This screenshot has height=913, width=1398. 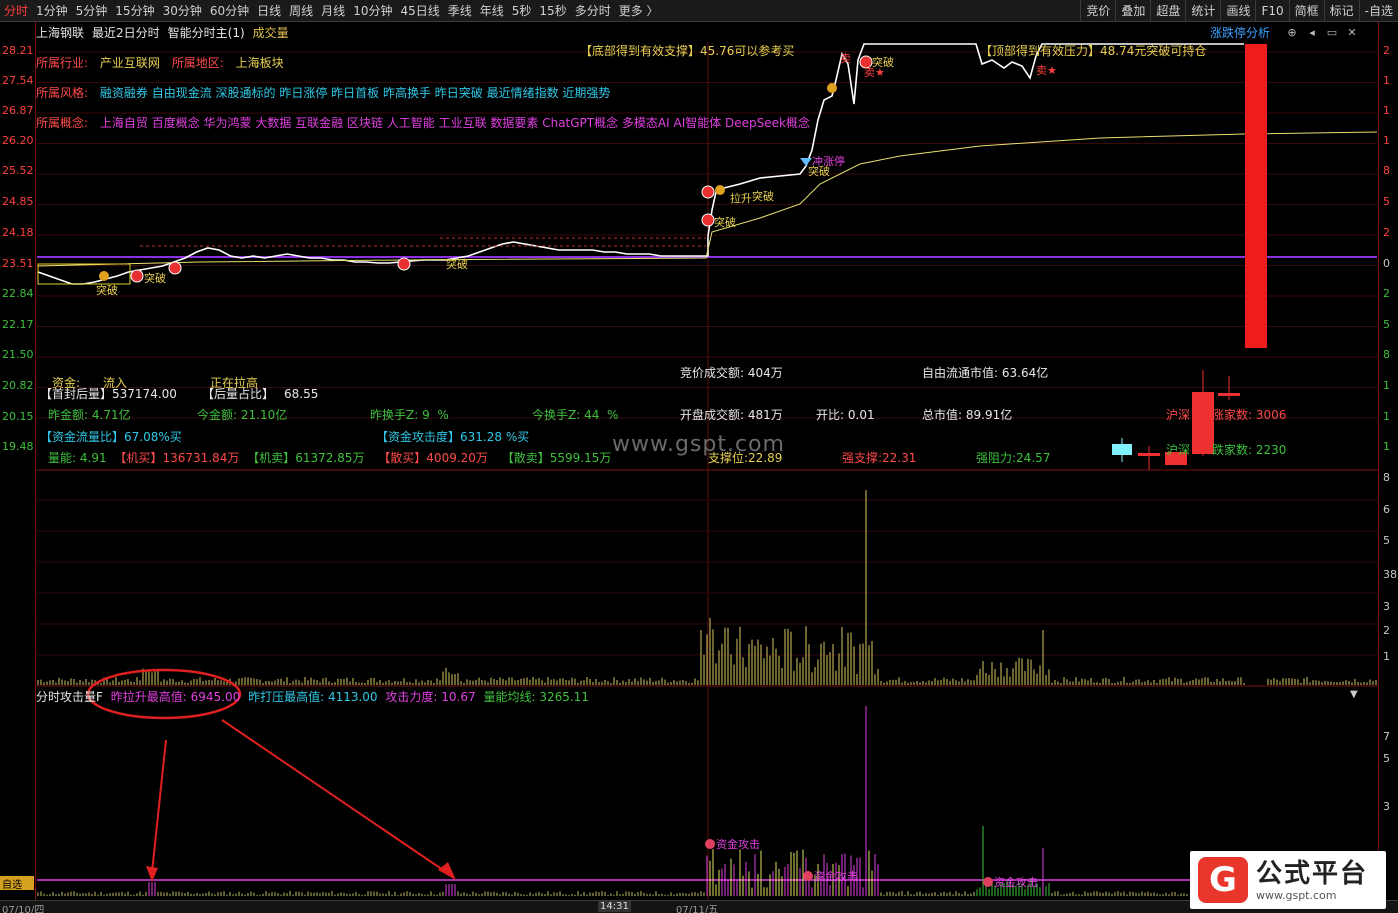 I want to click on hs-label-down: 沪深, so click(x=1178, y=450).